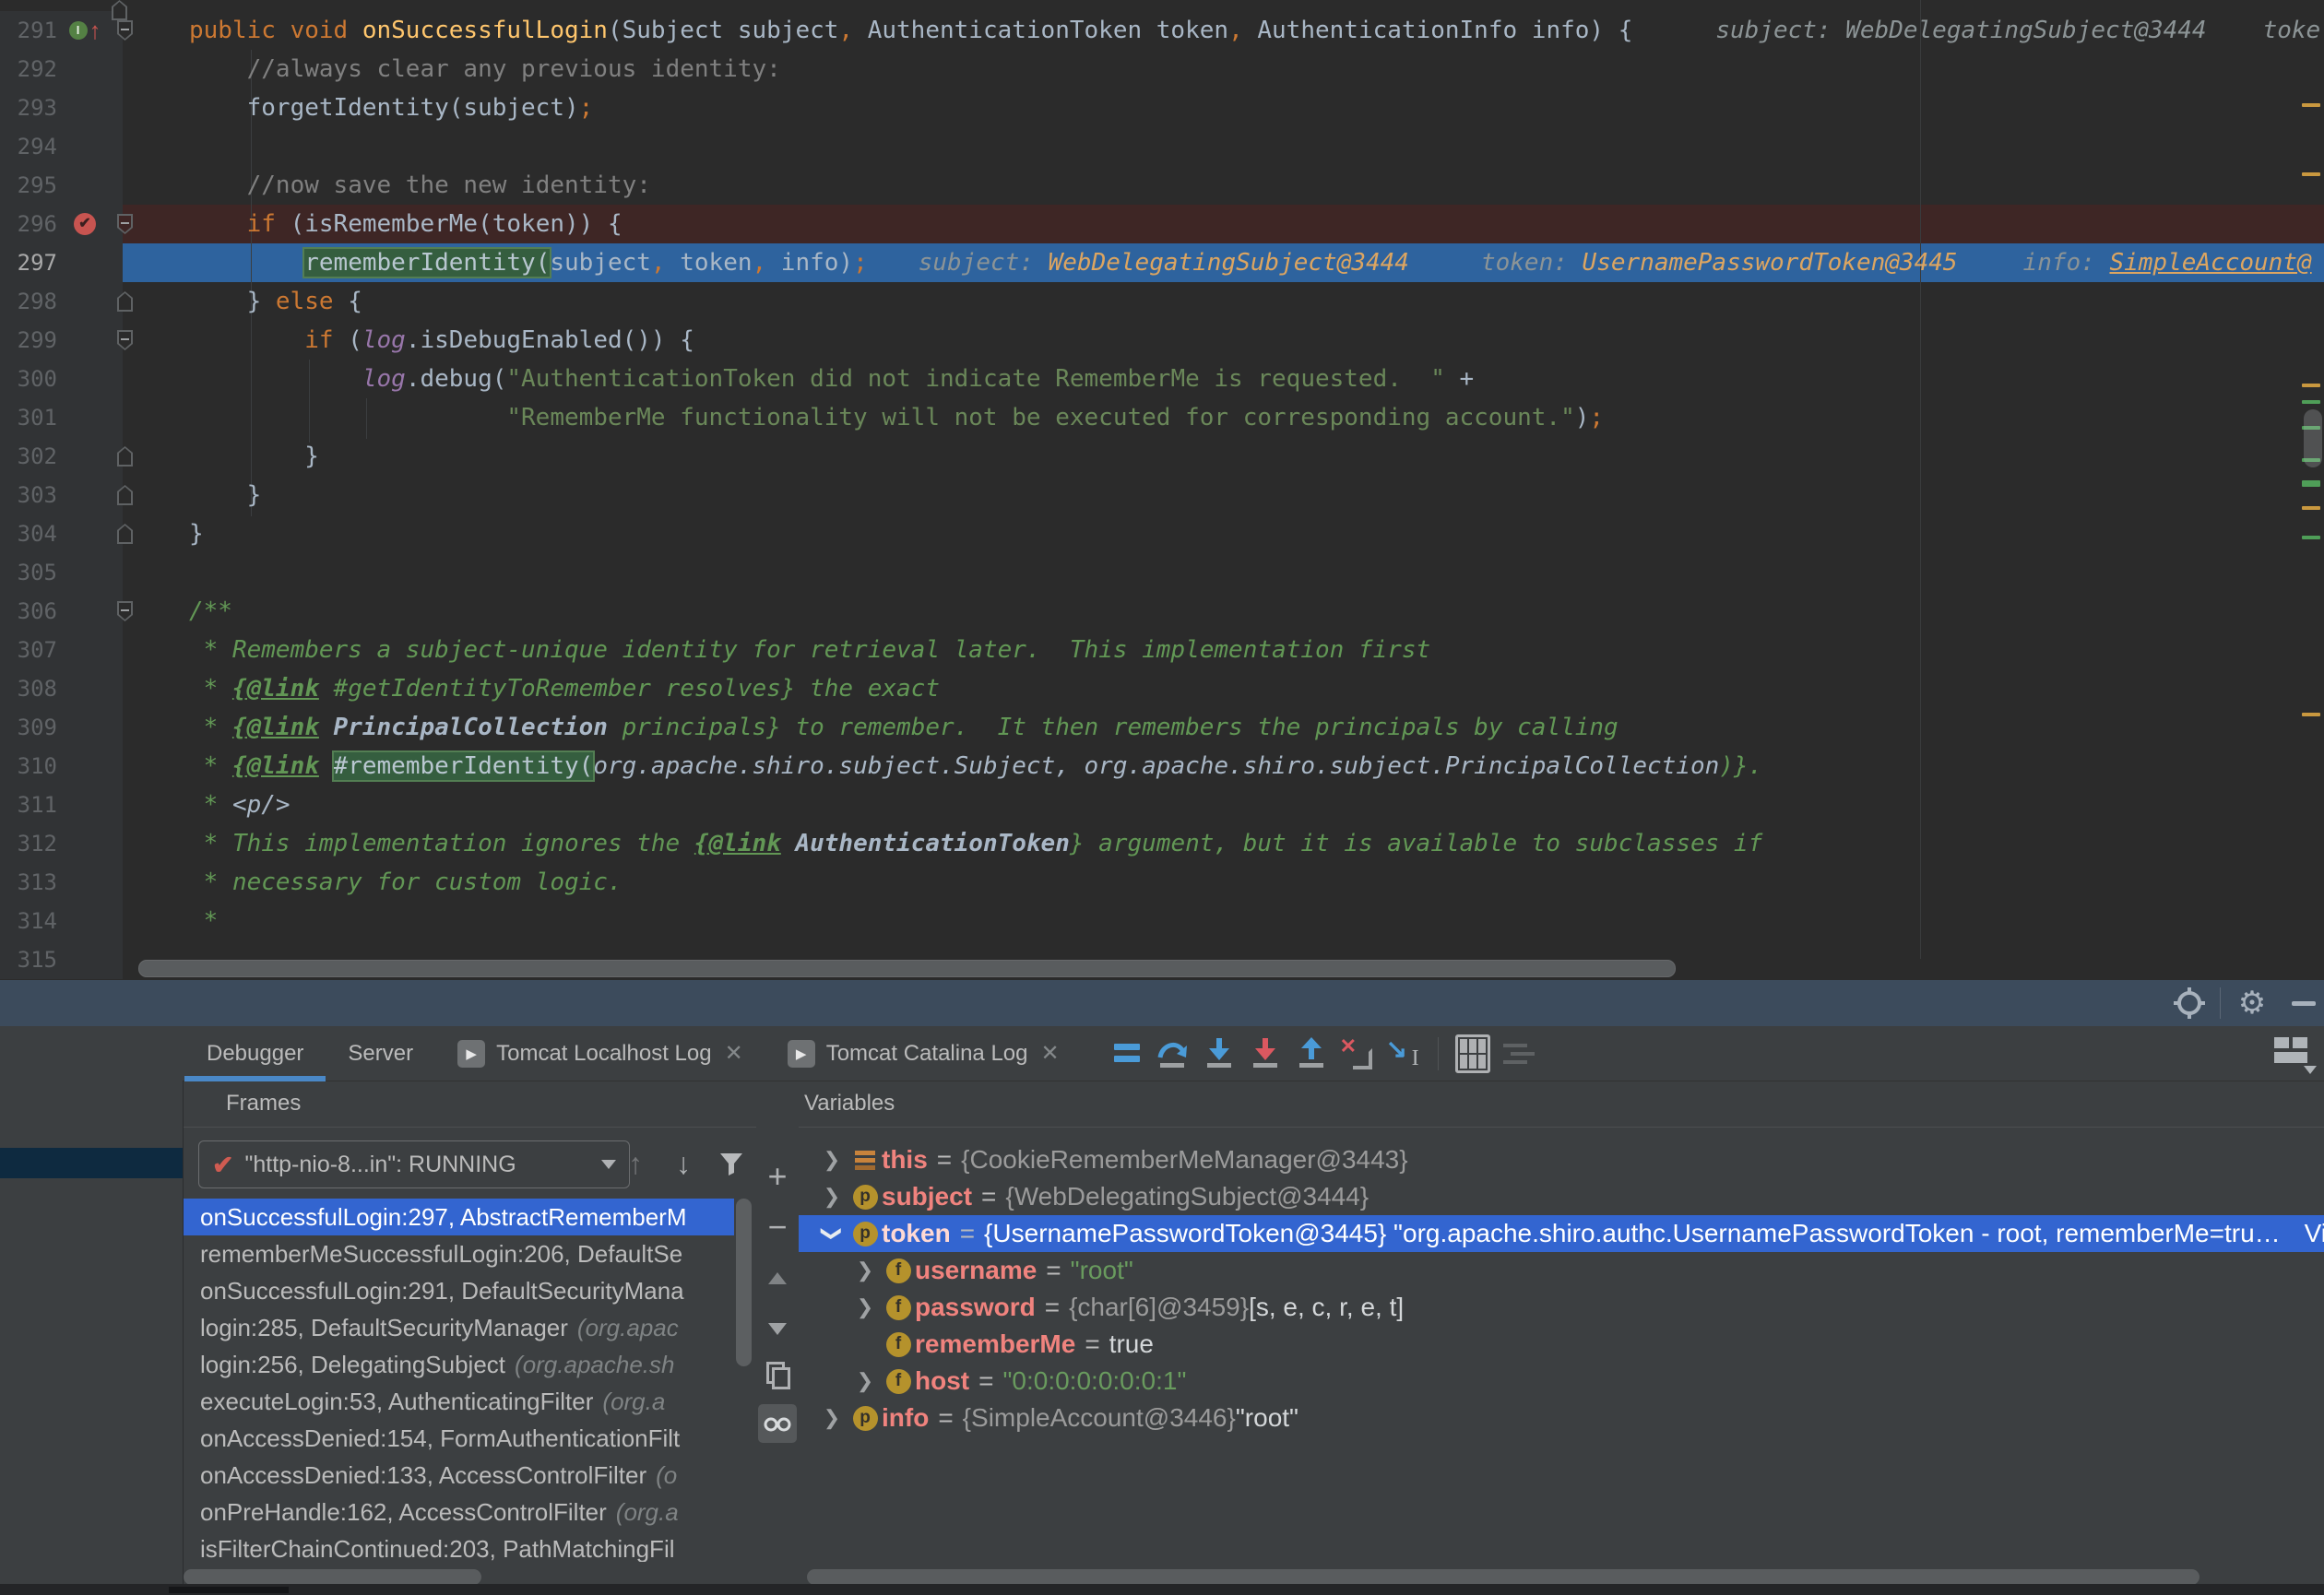  Describe the element at coordinates (1519, 1053) in the screenshot. I see `trace-settings-icon` at that location.